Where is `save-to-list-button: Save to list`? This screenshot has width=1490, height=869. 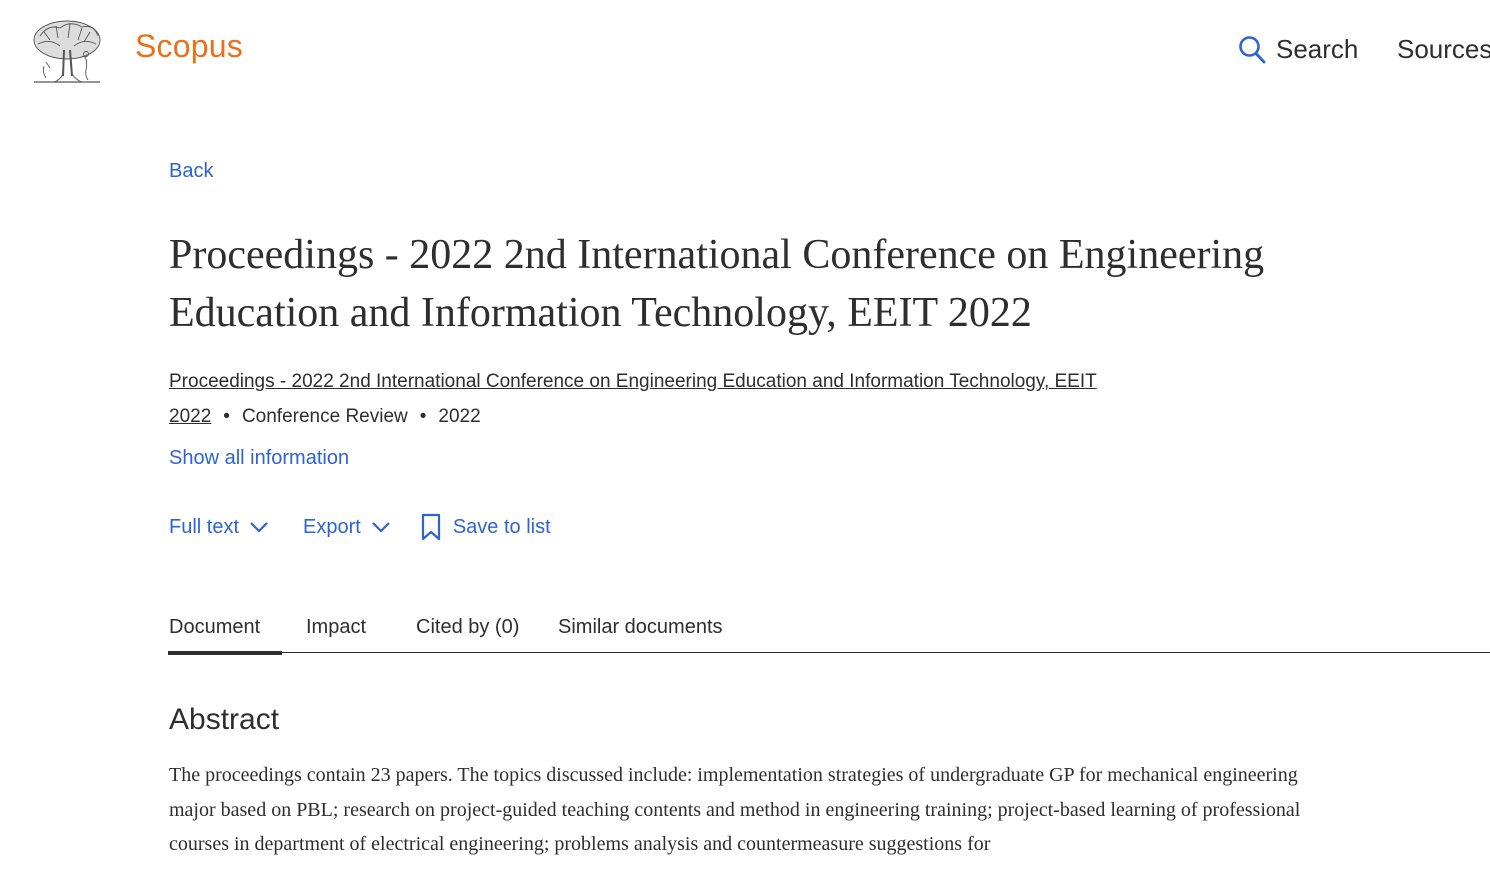
save-to-list-button: Save to list is located at coordinates (486, 527).